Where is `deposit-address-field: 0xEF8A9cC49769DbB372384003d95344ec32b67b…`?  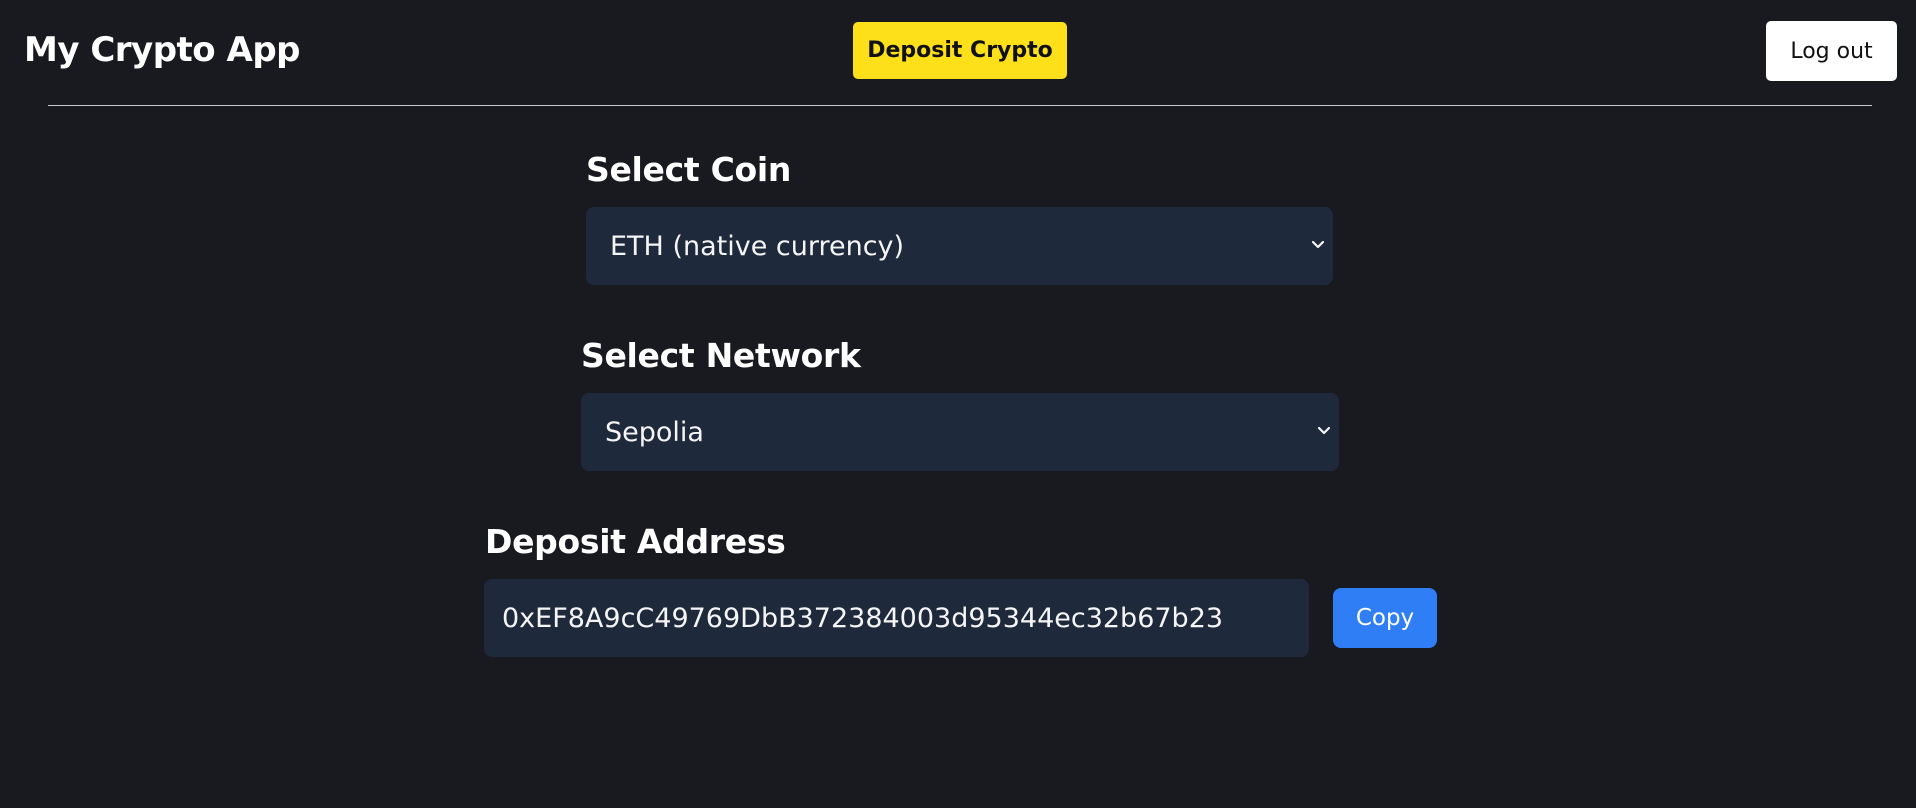 deposit-address-field: 0xEF8A9cC49769DbB372384003d95344ec32b67b… is located at coordinates (896, 618).